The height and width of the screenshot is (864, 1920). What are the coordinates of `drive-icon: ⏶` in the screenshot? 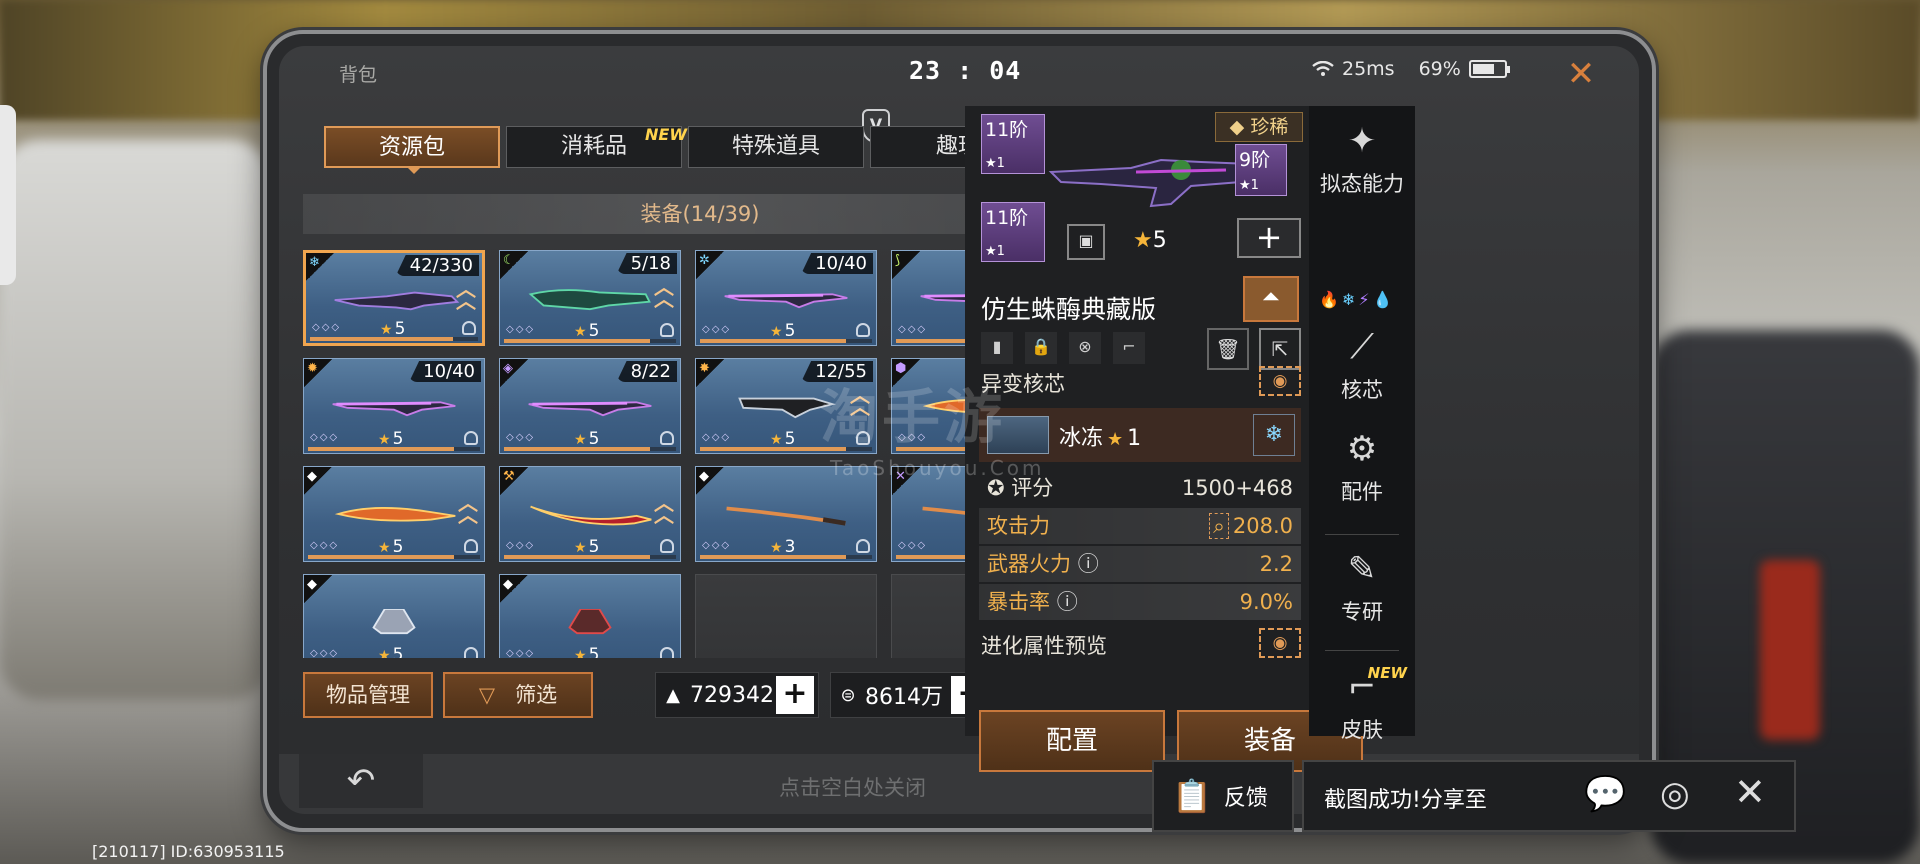 It's located at (1271, 299).